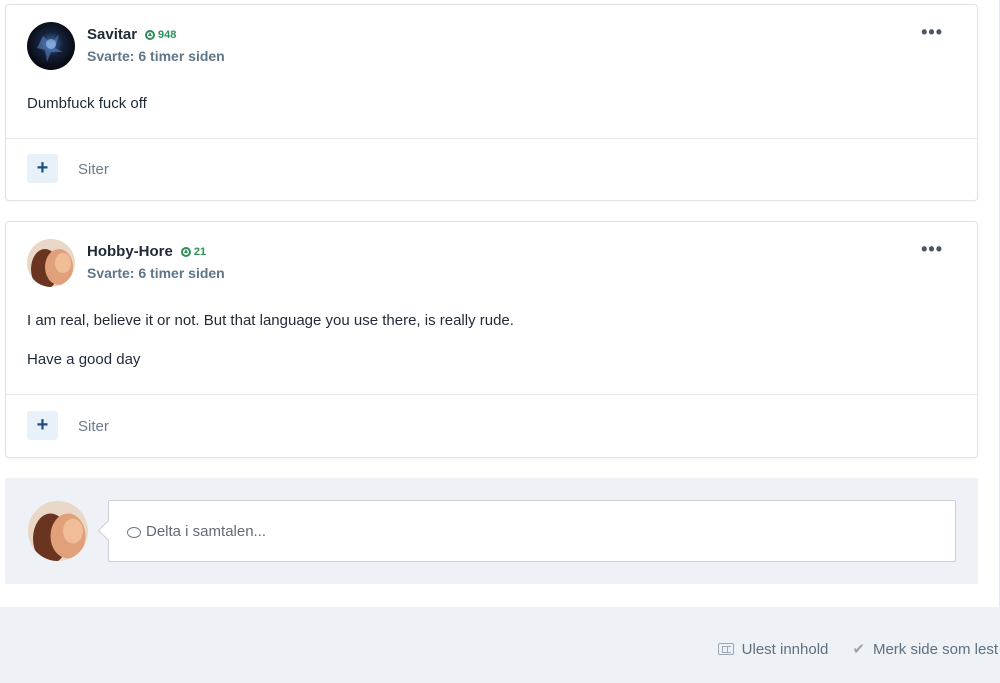 The width and height of the screenshot is (1000, 683). I want to click on post-author: Savitar 948, so click(131, 34).